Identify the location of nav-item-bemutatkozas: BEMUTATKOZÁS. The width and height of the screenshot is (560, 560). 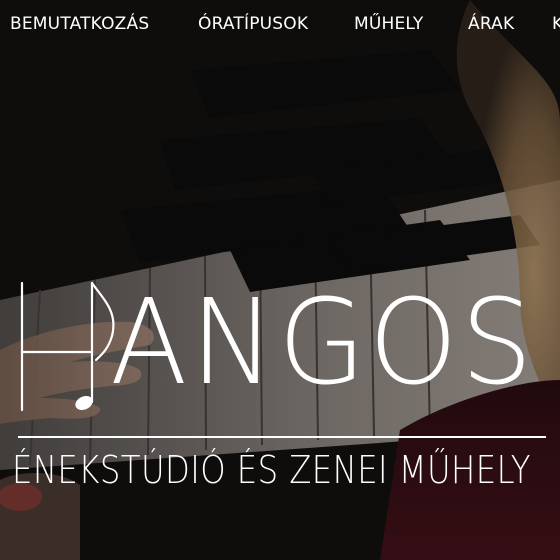
(79, 24).